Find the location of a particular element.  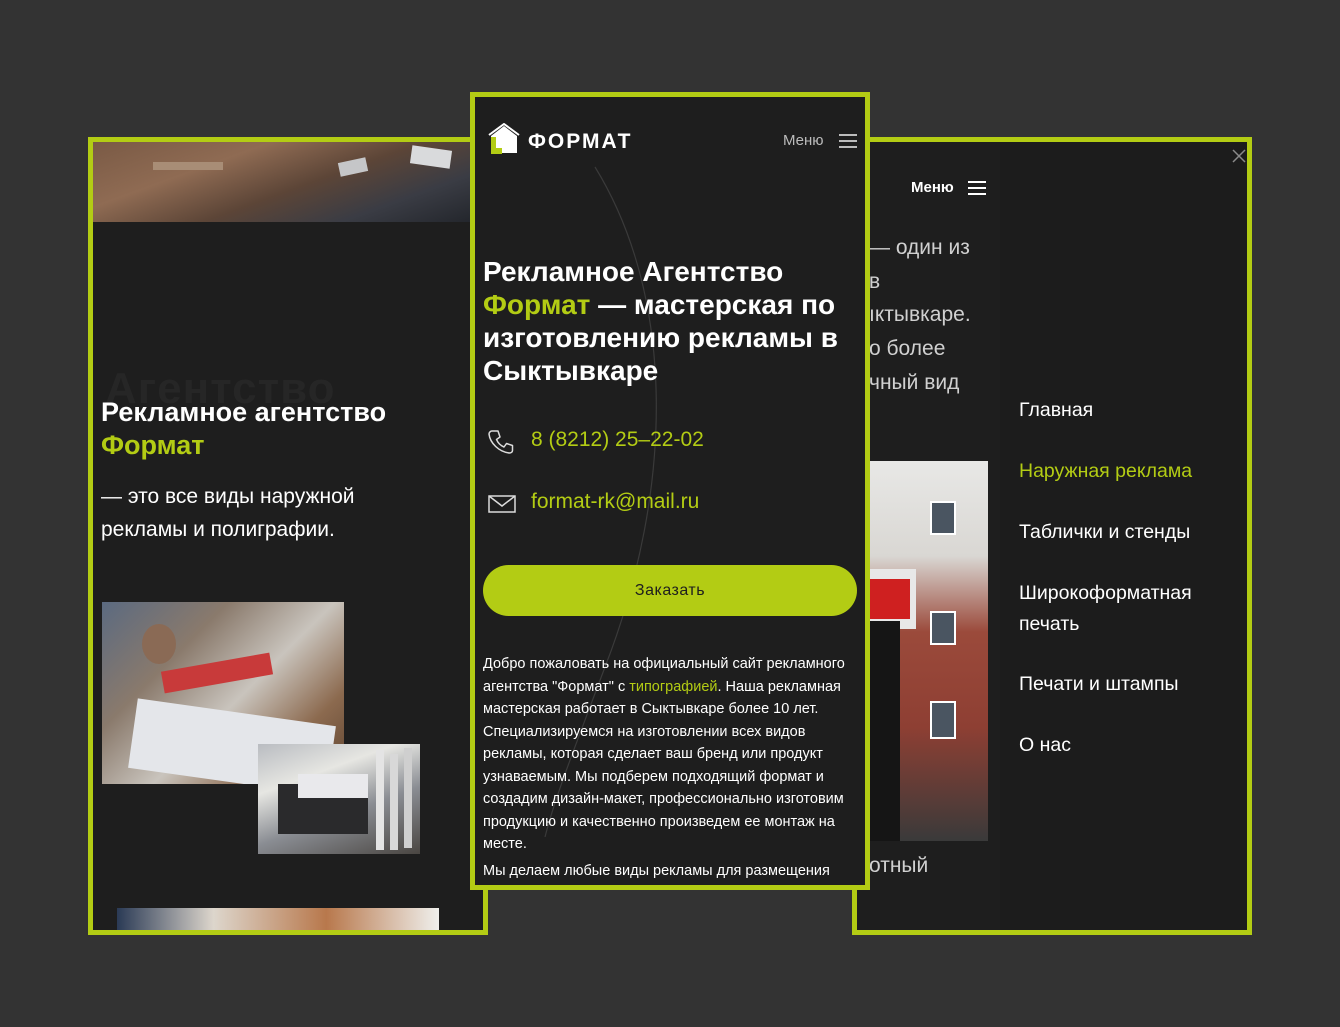

close-icon is located at coordinates (1239, 156).